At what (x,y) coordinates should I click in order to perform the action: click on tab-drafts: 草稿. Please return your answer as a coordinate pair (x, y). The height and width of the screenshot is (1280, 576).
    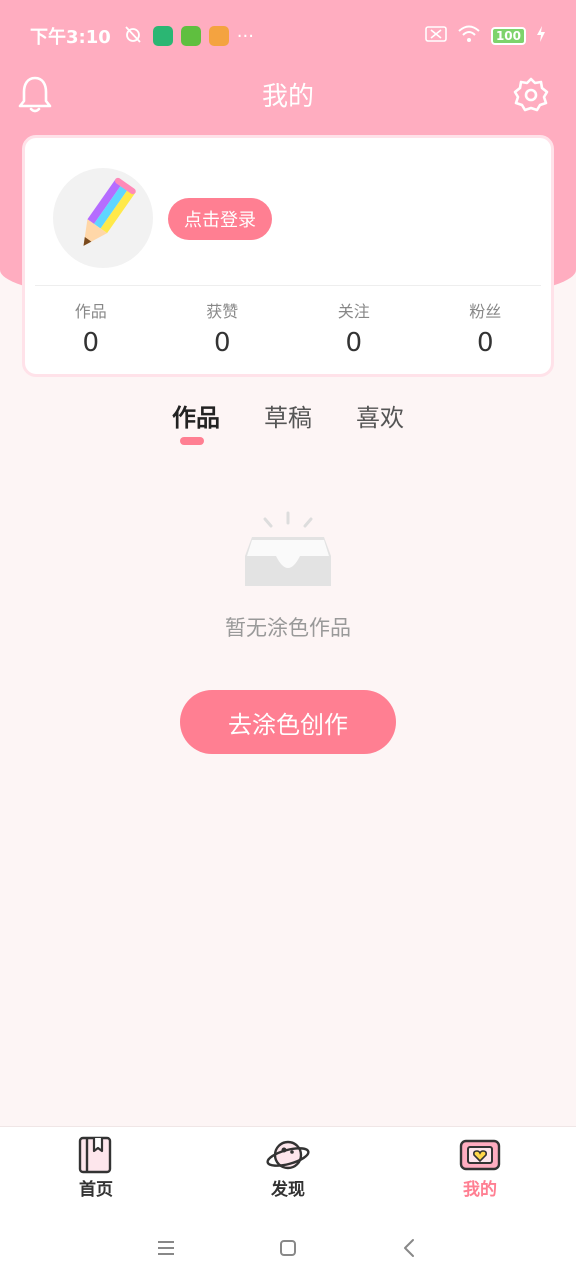
    Looking at the image, I should click on (288, 418).